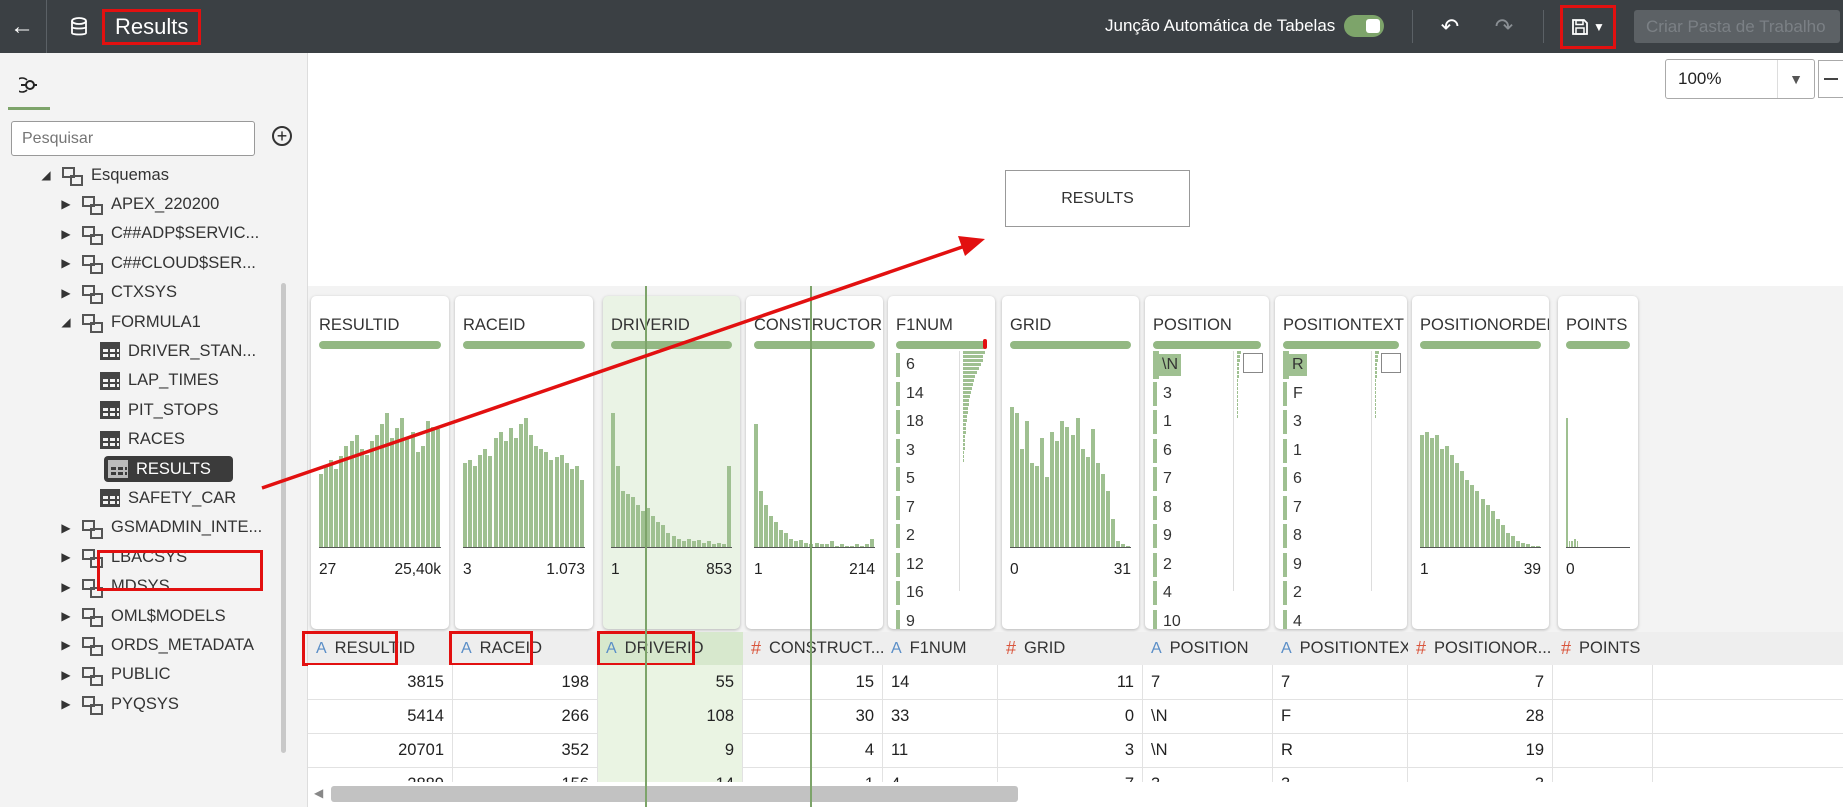 The height and width of the screenshot is (807, 1843). What do you see at coordinates (813, 716) in the screenshot?
I see `table-cell: 30` at bounding box center [813, 716].